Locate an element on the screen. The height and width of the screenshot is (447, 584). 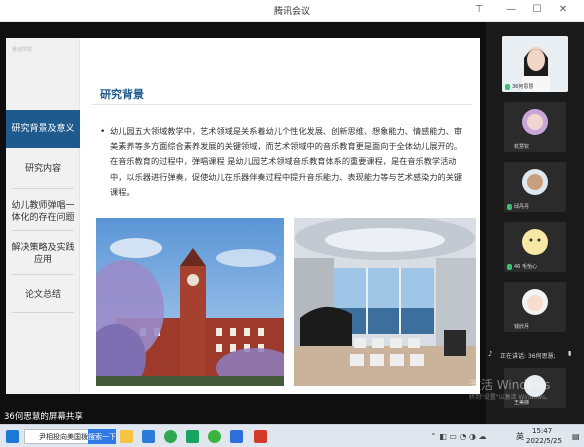
input-language: 英 is located at coordinates (520, 436).